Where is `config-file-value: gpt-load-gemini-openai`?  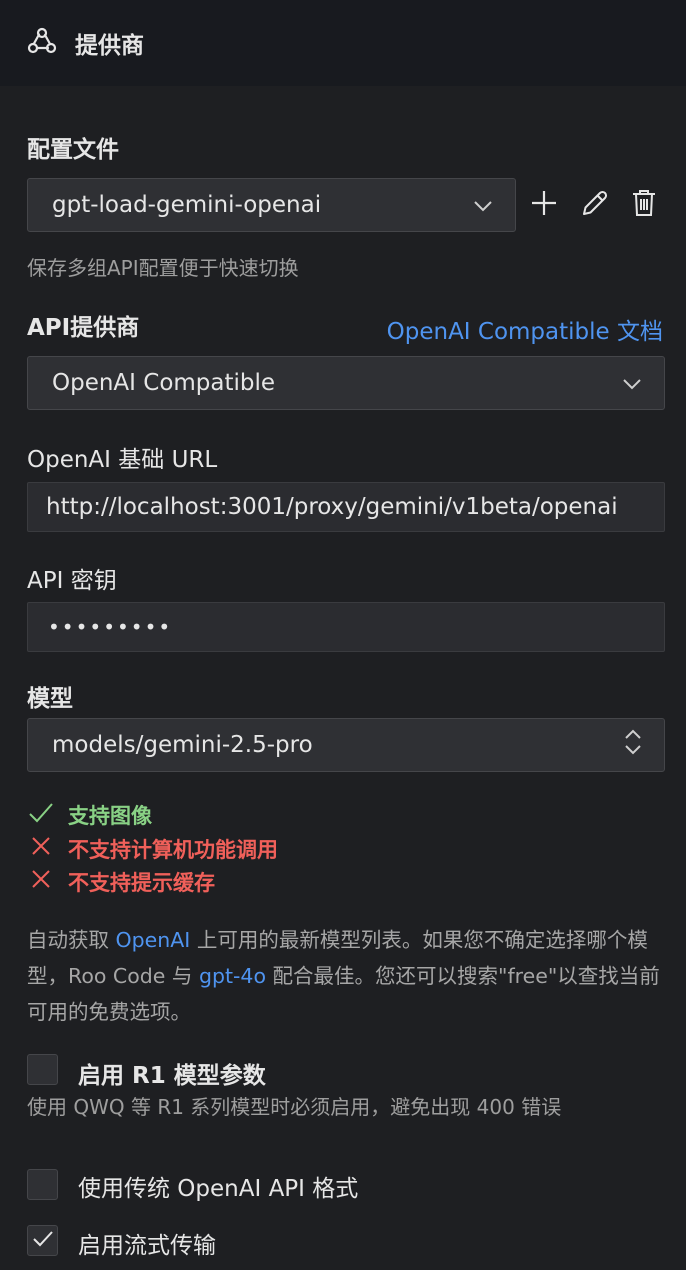 config-file-value: gpt-load-gemini-openai is located at coordinates (187, 205).